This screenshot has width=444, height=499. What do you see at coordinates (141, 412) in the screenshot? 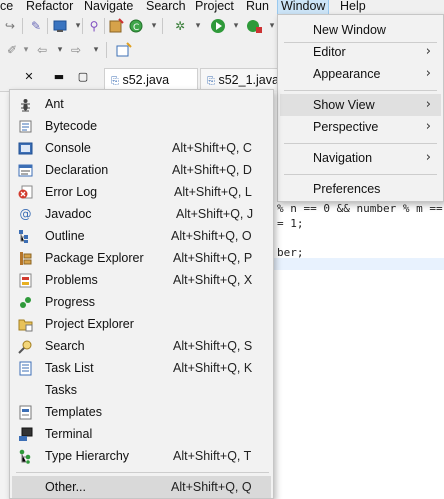
I see `menu-item-templates: Templates` at bounding box center [141, 412].